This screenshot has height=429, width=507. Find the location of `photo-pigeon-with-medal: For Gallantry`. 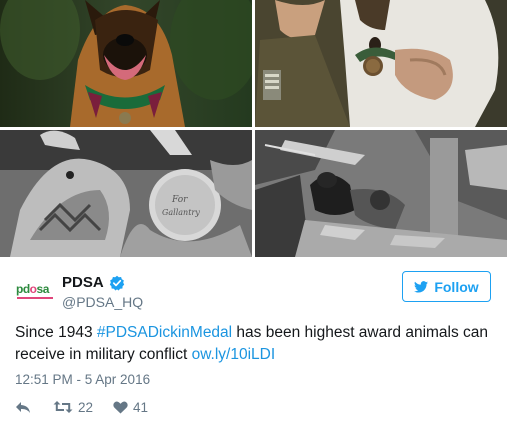

photo-pigeon-with-medal: For Gallantry is located at coordinates (126, 193).